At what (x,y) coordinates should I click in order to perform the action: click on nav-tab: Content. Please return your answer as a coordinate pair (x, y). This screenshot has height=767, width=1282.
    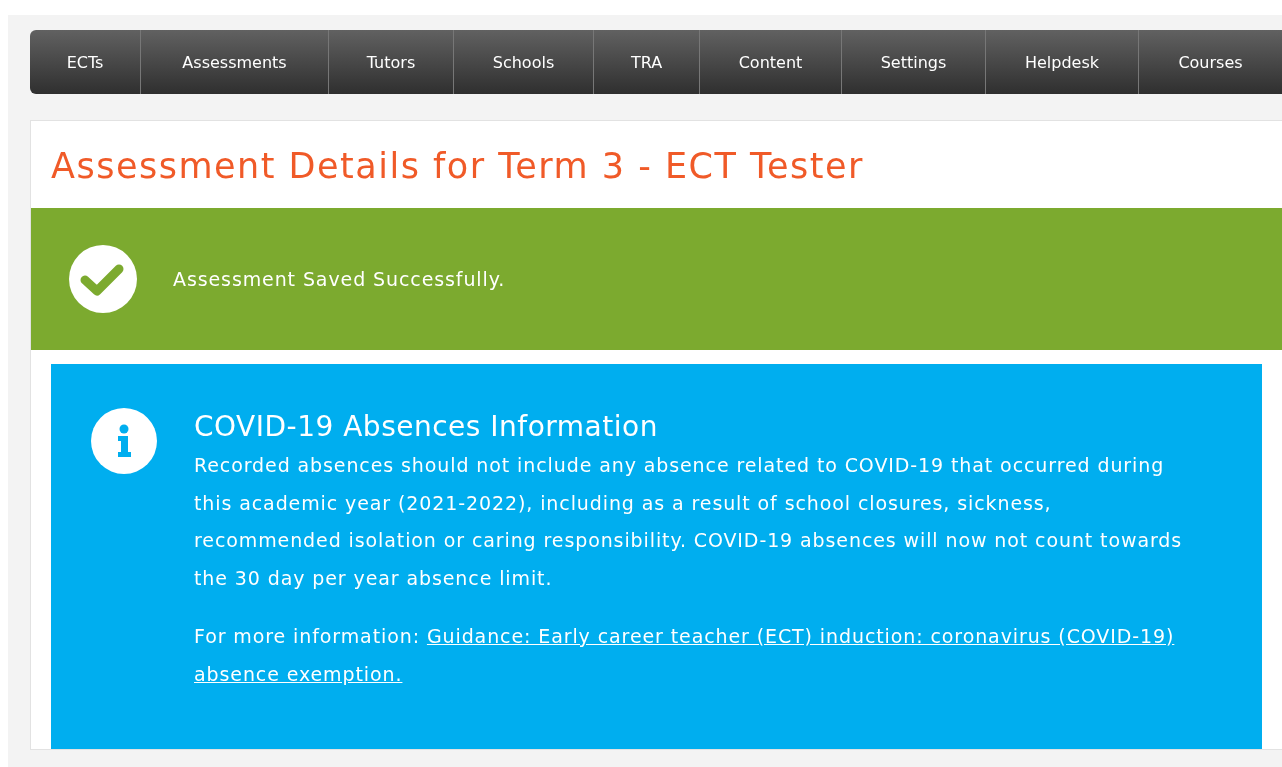
    Looking at the image, I should click on (771, 62).